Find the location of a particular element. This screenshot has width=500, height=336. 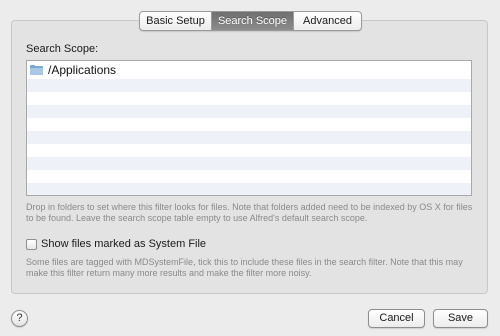

system-file-label: Show files marked as System File is located at coordinates (123, 244).